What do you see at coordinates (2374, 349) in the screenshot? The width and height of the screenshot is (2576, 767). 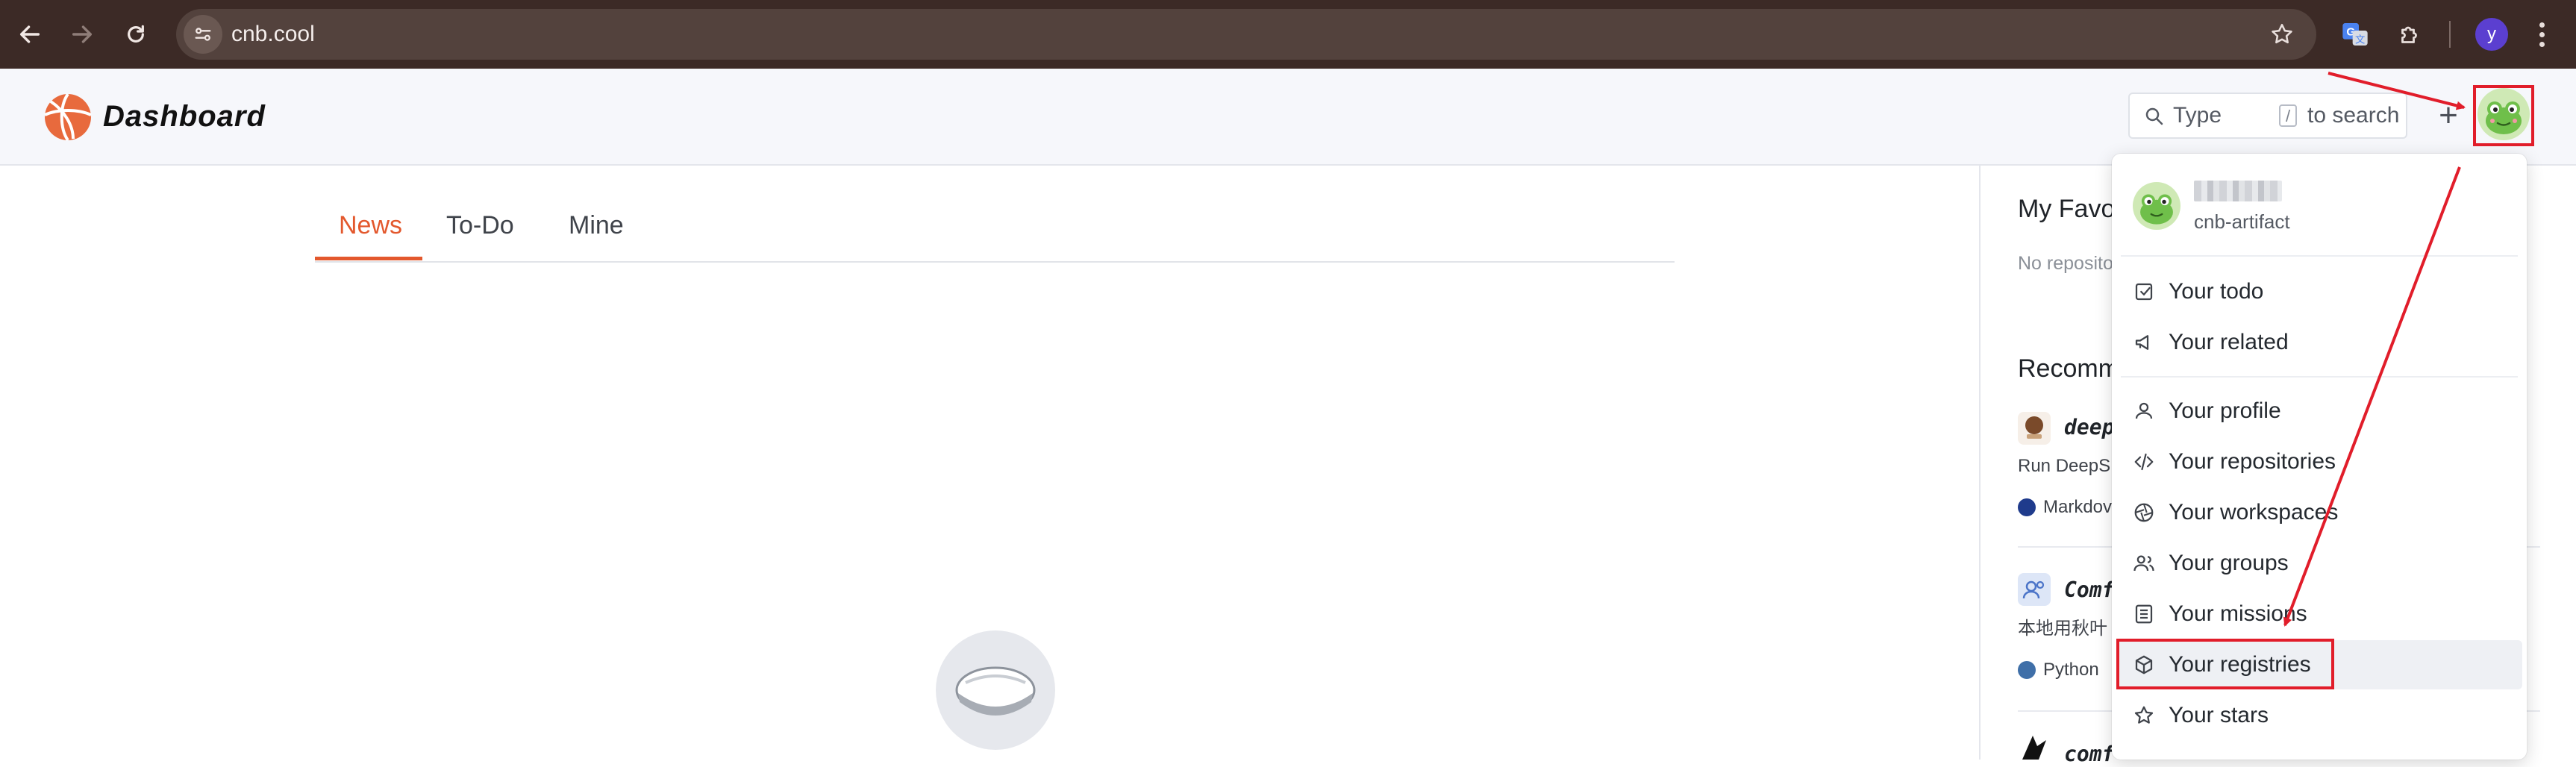 I see `annotation-arrows` at bounding box center [2374, 349].